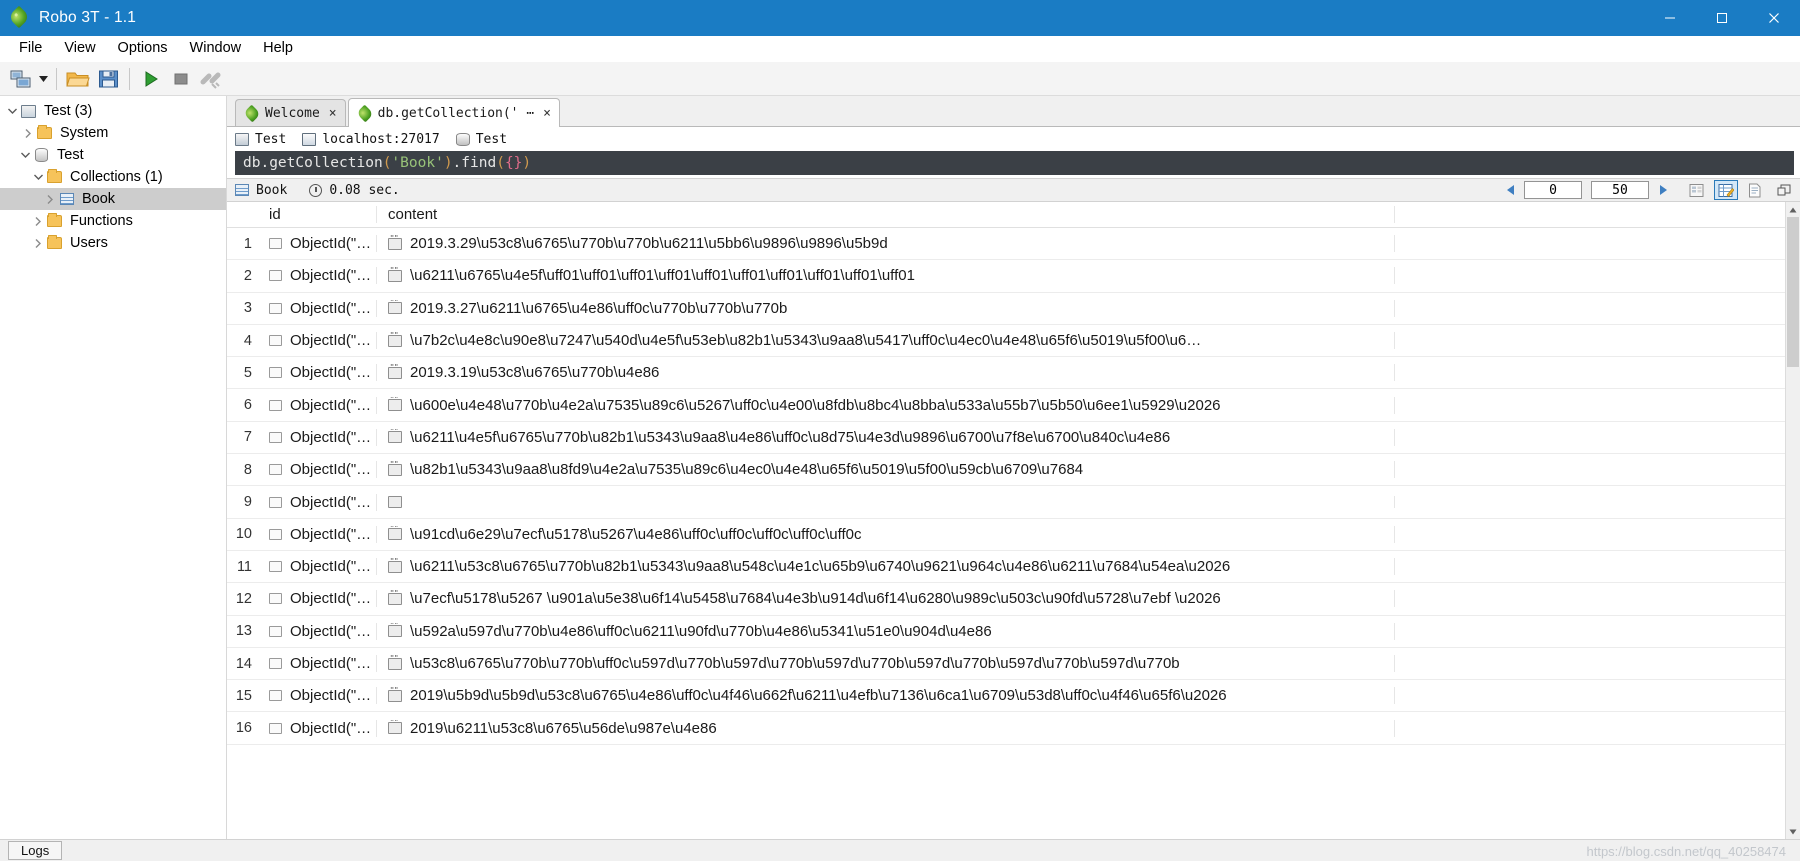  What do you see at coordinates (143, 48) in the screenshot?
I see `menu-options: Options` at bounding box center [143, 48].